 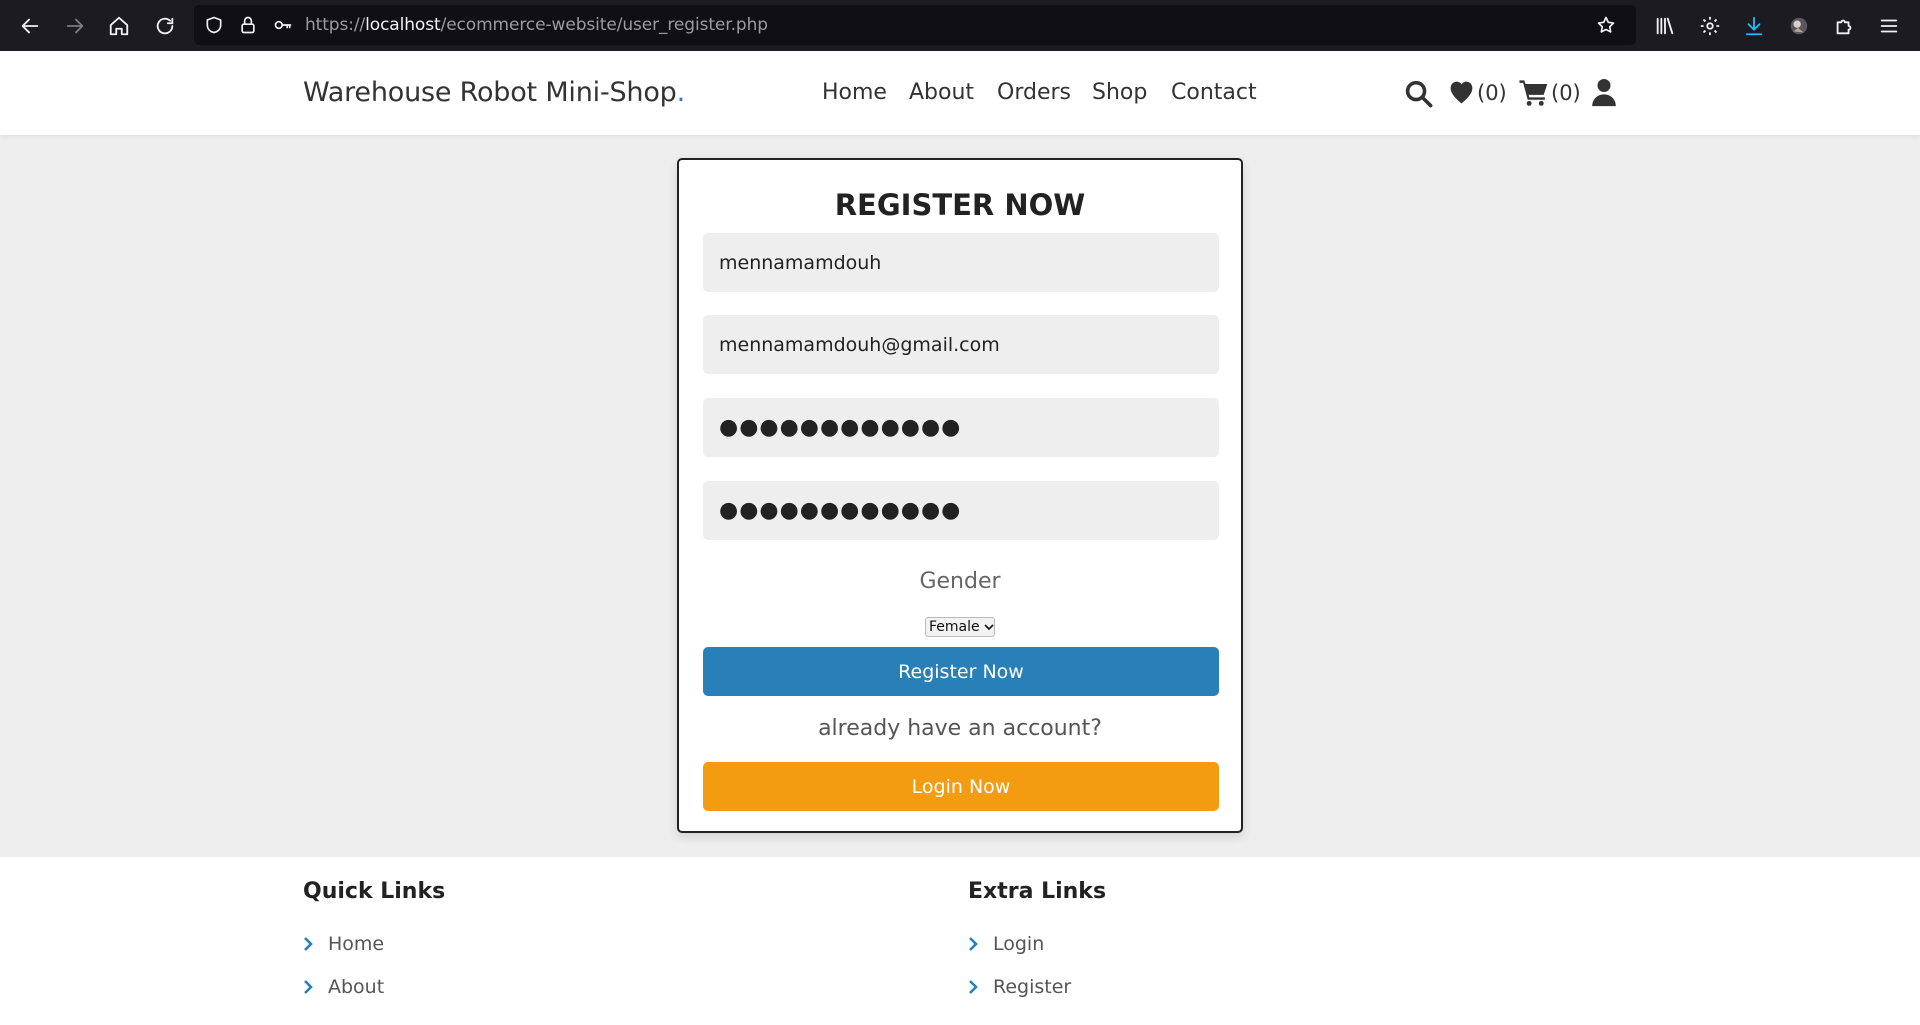 I want to click on password-input: ●●●●●●●●●●●●, so click(x=961, y=427).